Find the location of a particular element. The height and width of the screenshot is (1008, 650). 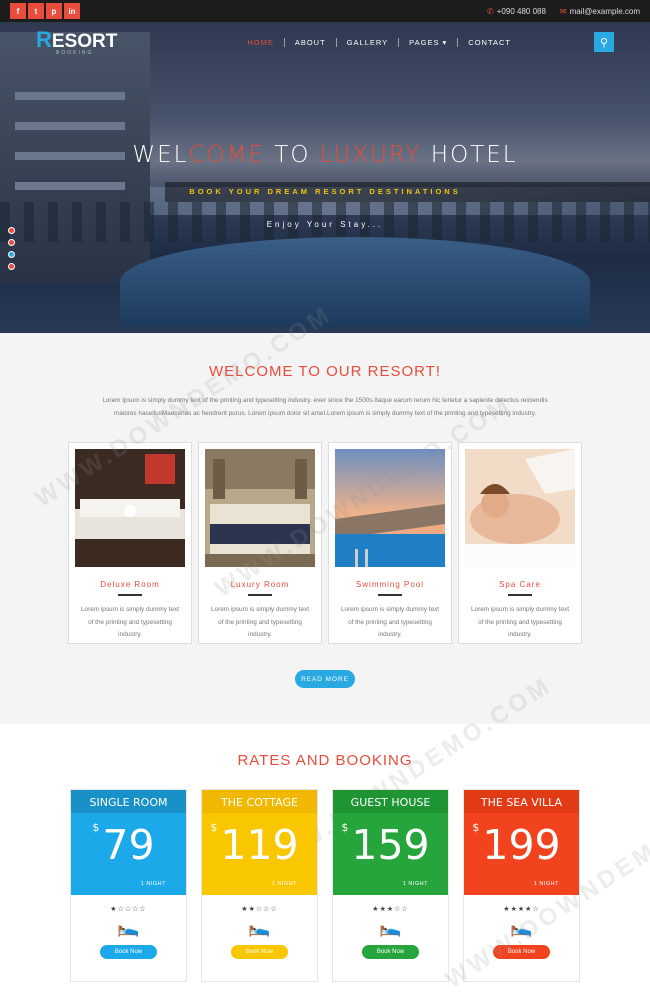

hero-title-part: TO is located at coordinates (292, 155).